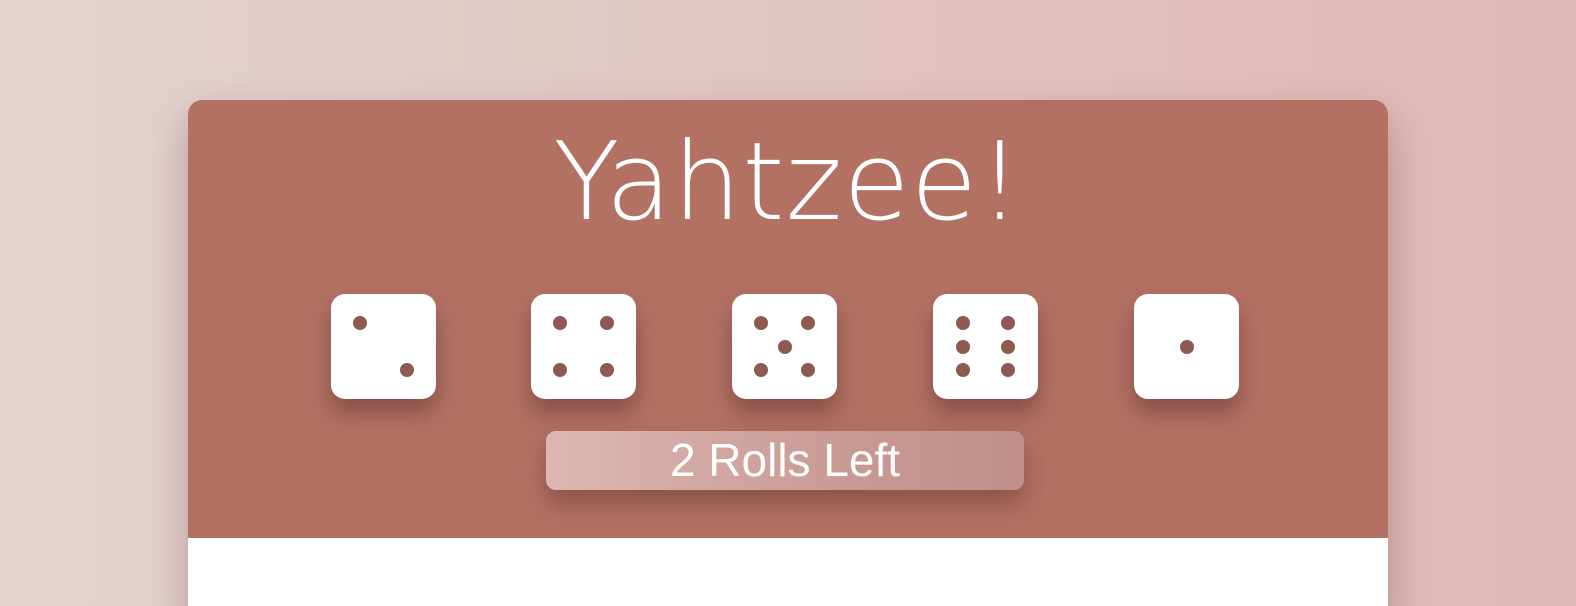 Image resolution: width=1576 pixels, height=606 pixels. I want to click on game-title: Yahtzee!, so click(788, 182).